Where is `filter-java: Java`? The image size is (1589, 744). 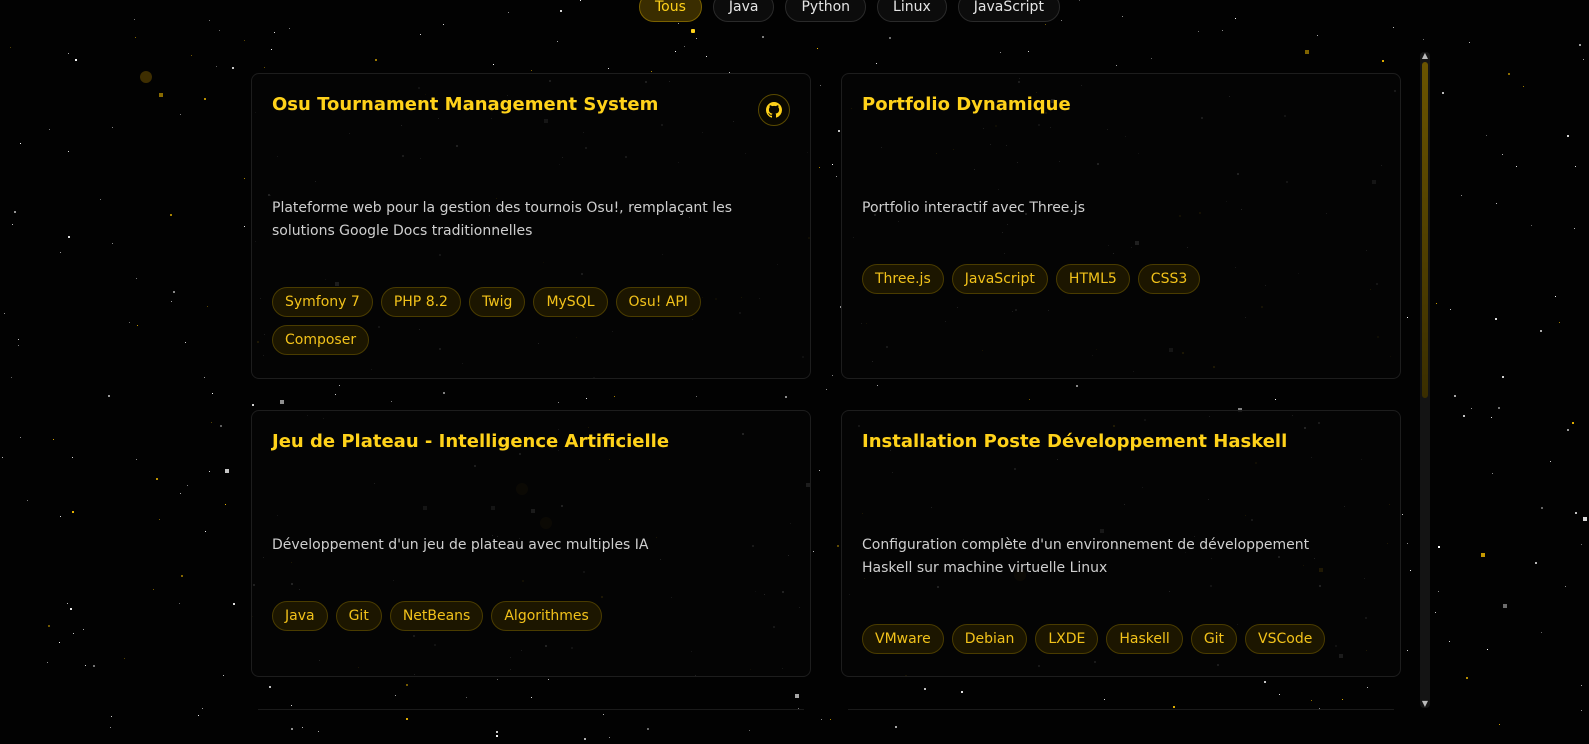 filter-java: Java is located at coordinates (743, 11).